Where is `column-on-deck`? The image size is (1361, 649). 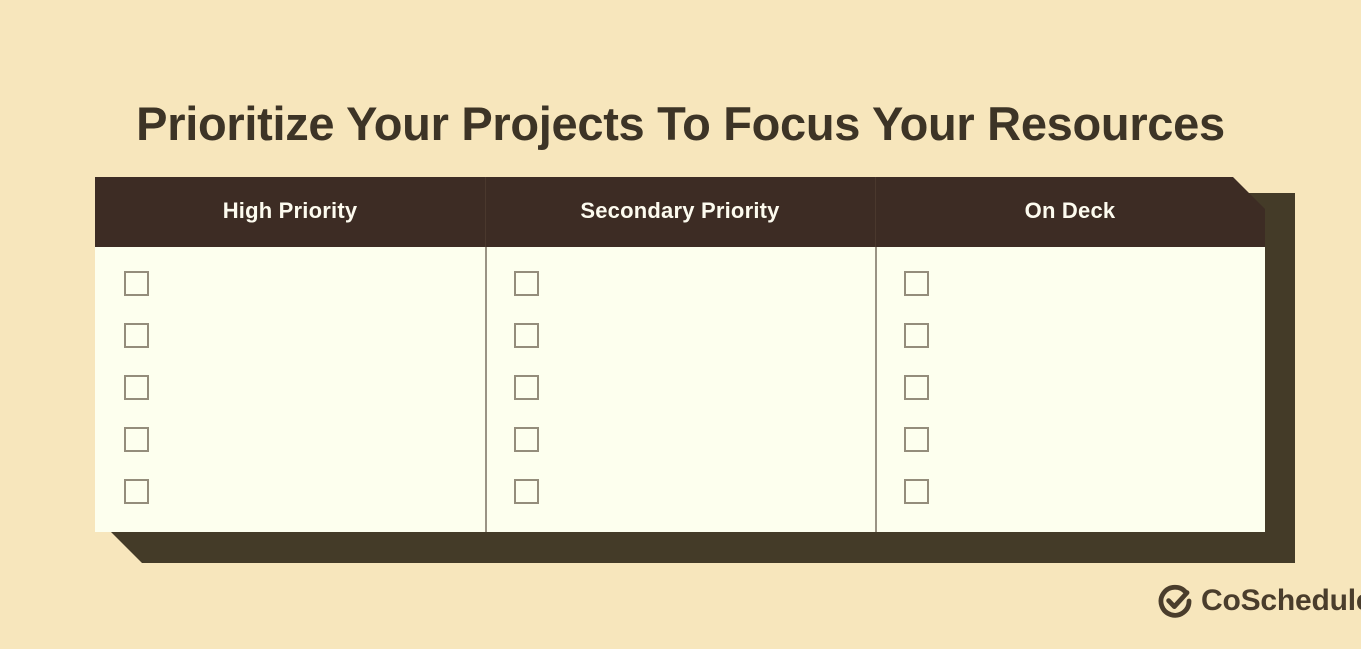
column-on-deck is located at coordinates (1070, 389).